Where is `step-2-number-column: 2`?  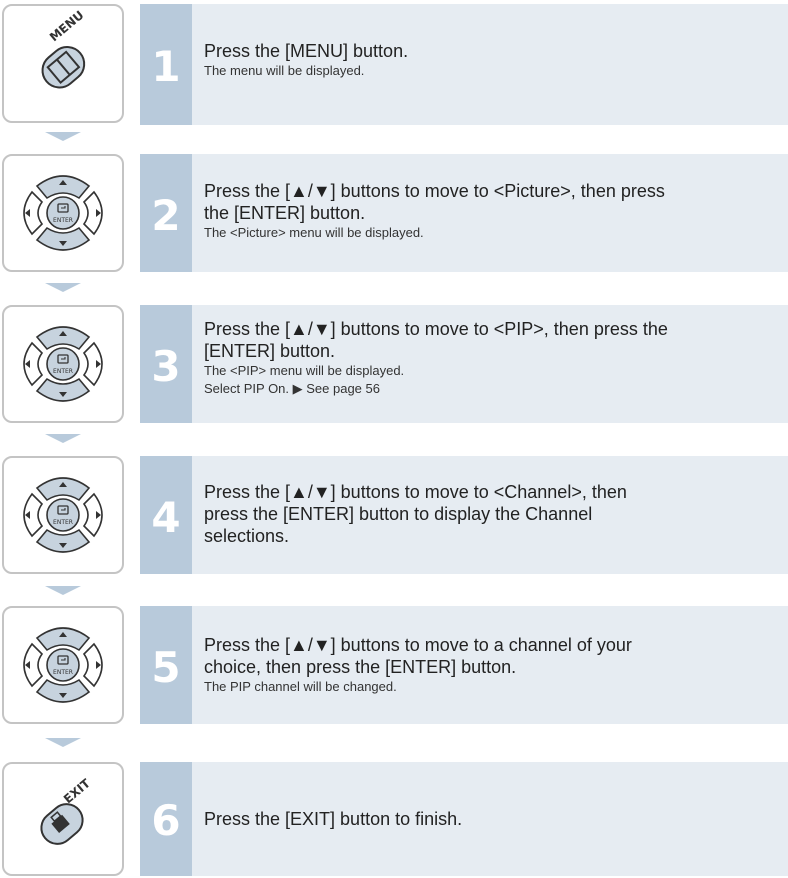
step-2-number-column: 2 is located at coordinates (166, 213).